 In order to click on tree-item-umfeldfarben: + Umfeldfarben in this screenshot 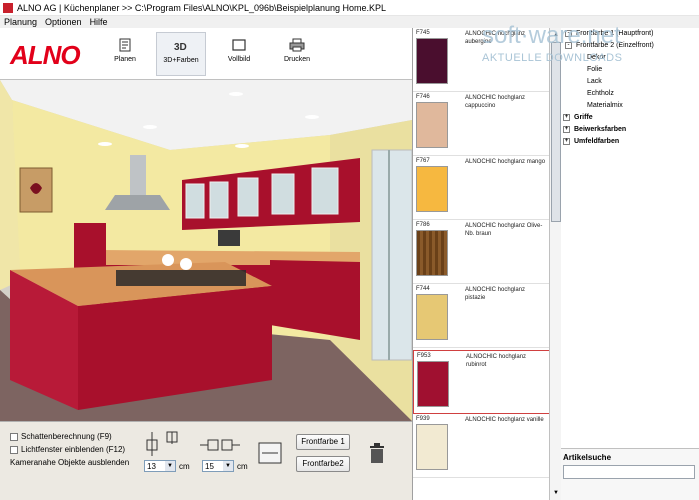, I will do `click(591, 141)`.